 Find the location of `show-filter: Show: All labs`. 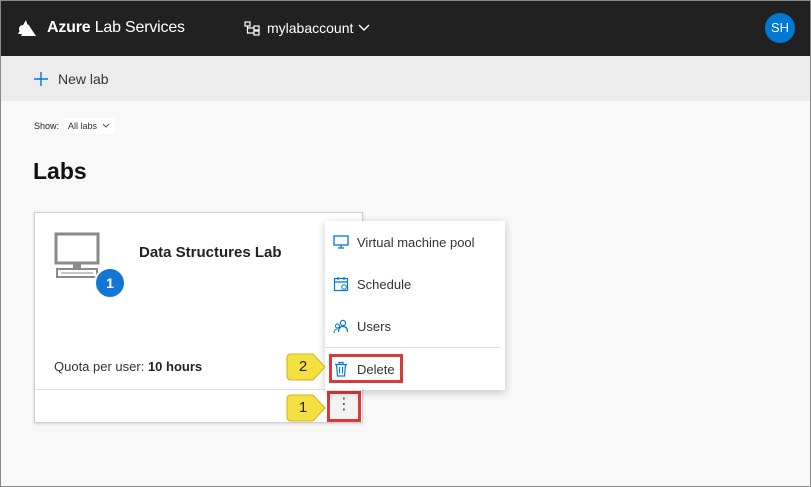

show-filter: Show: All labs is located at coordinates (74, 126).